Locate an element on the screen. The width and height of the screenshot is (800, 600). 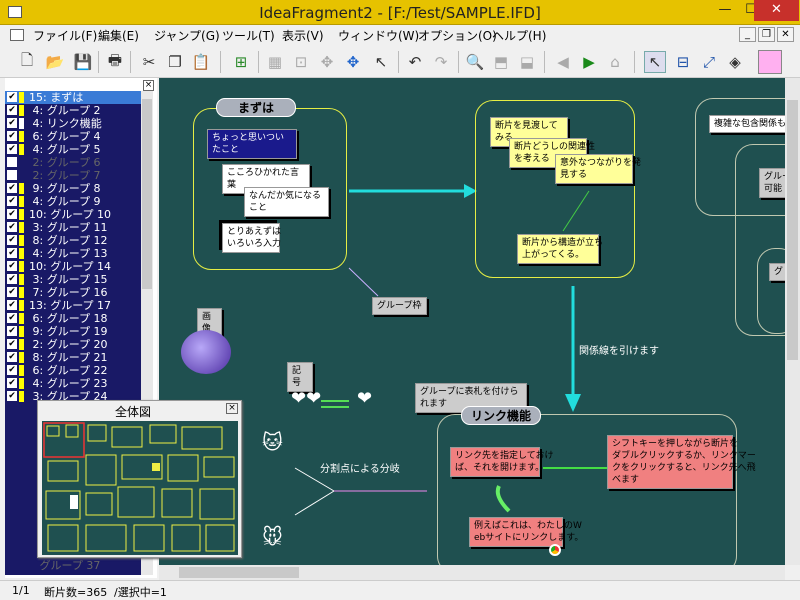
list-item: ✔ 15: まずは is located at coordinates (73, 97).